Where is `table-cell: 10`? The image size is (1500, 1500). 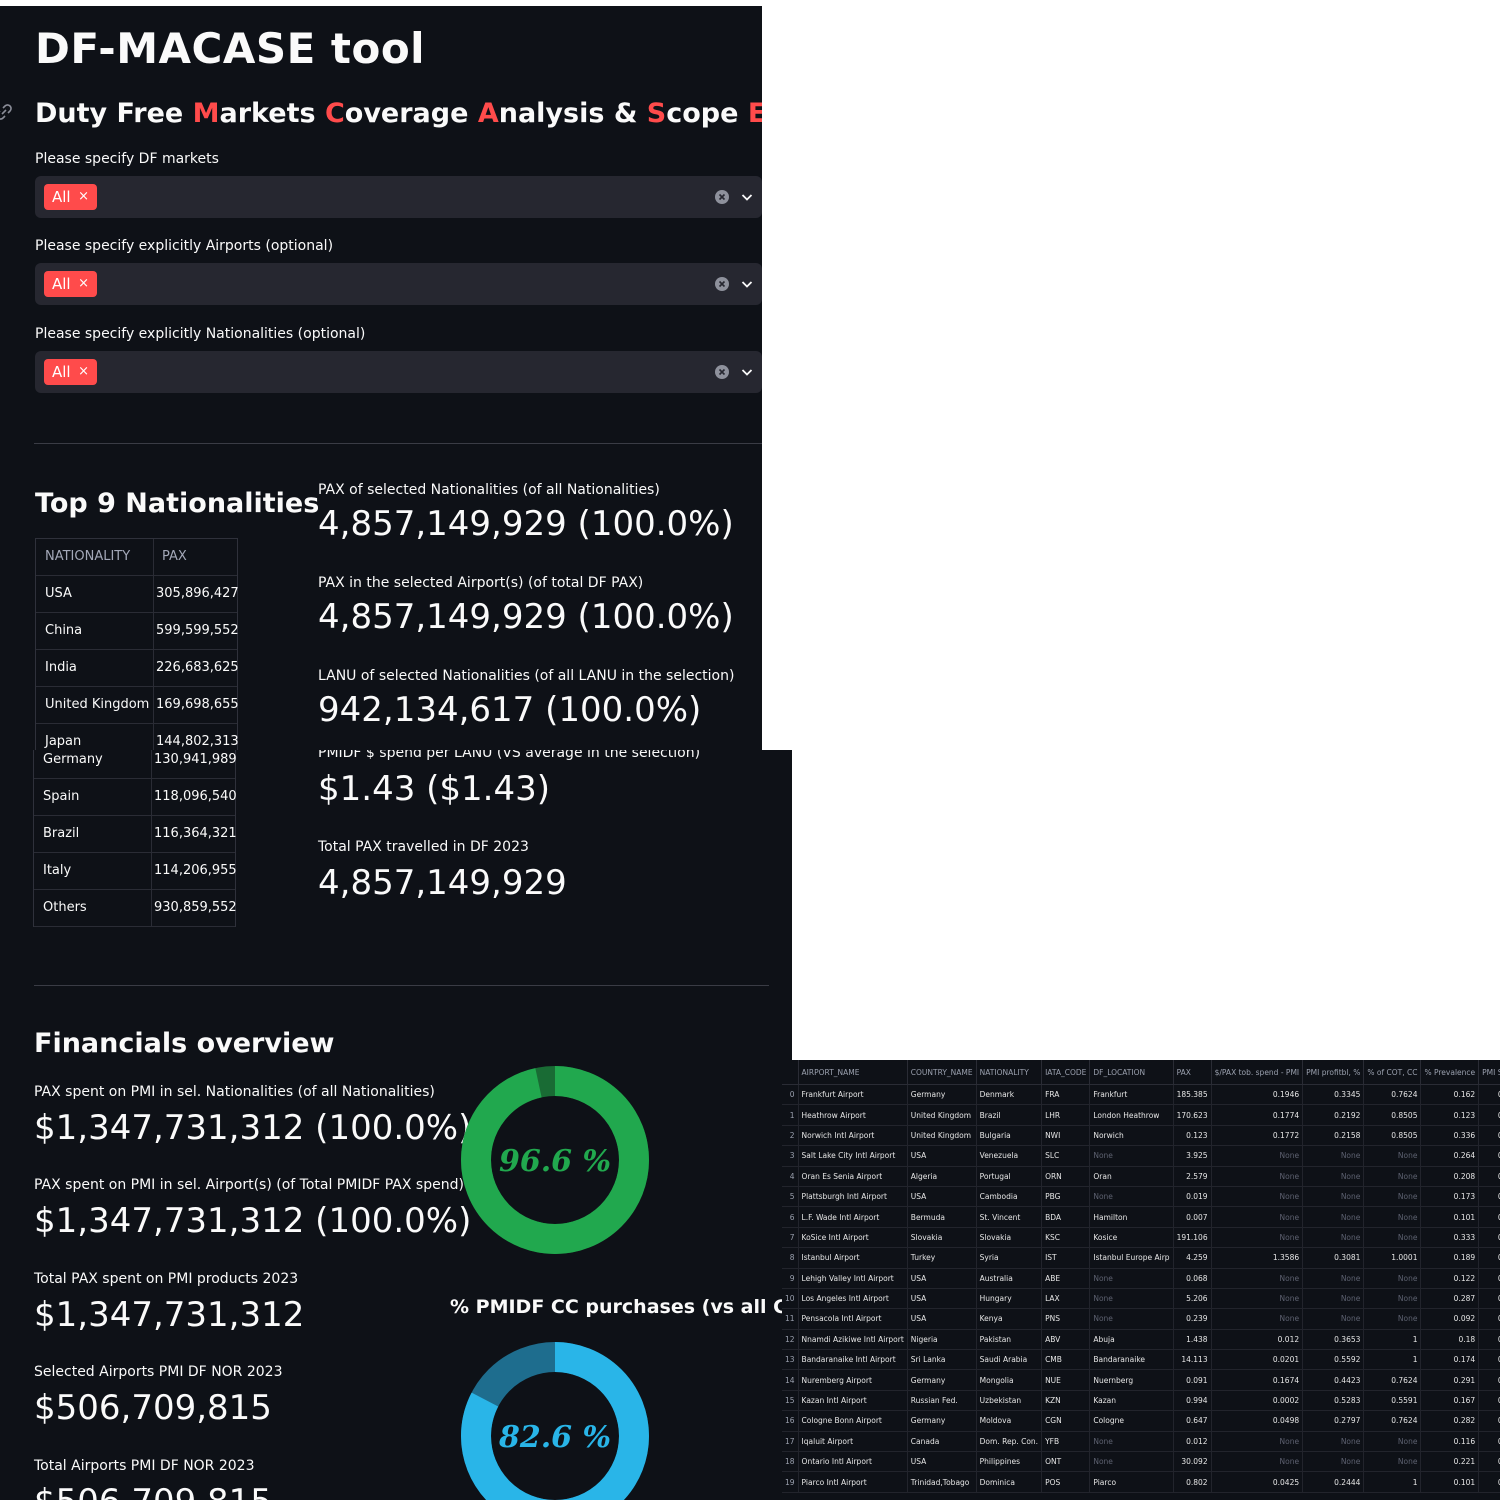
table-cell: 10 is located at coordinates (790, 1299).